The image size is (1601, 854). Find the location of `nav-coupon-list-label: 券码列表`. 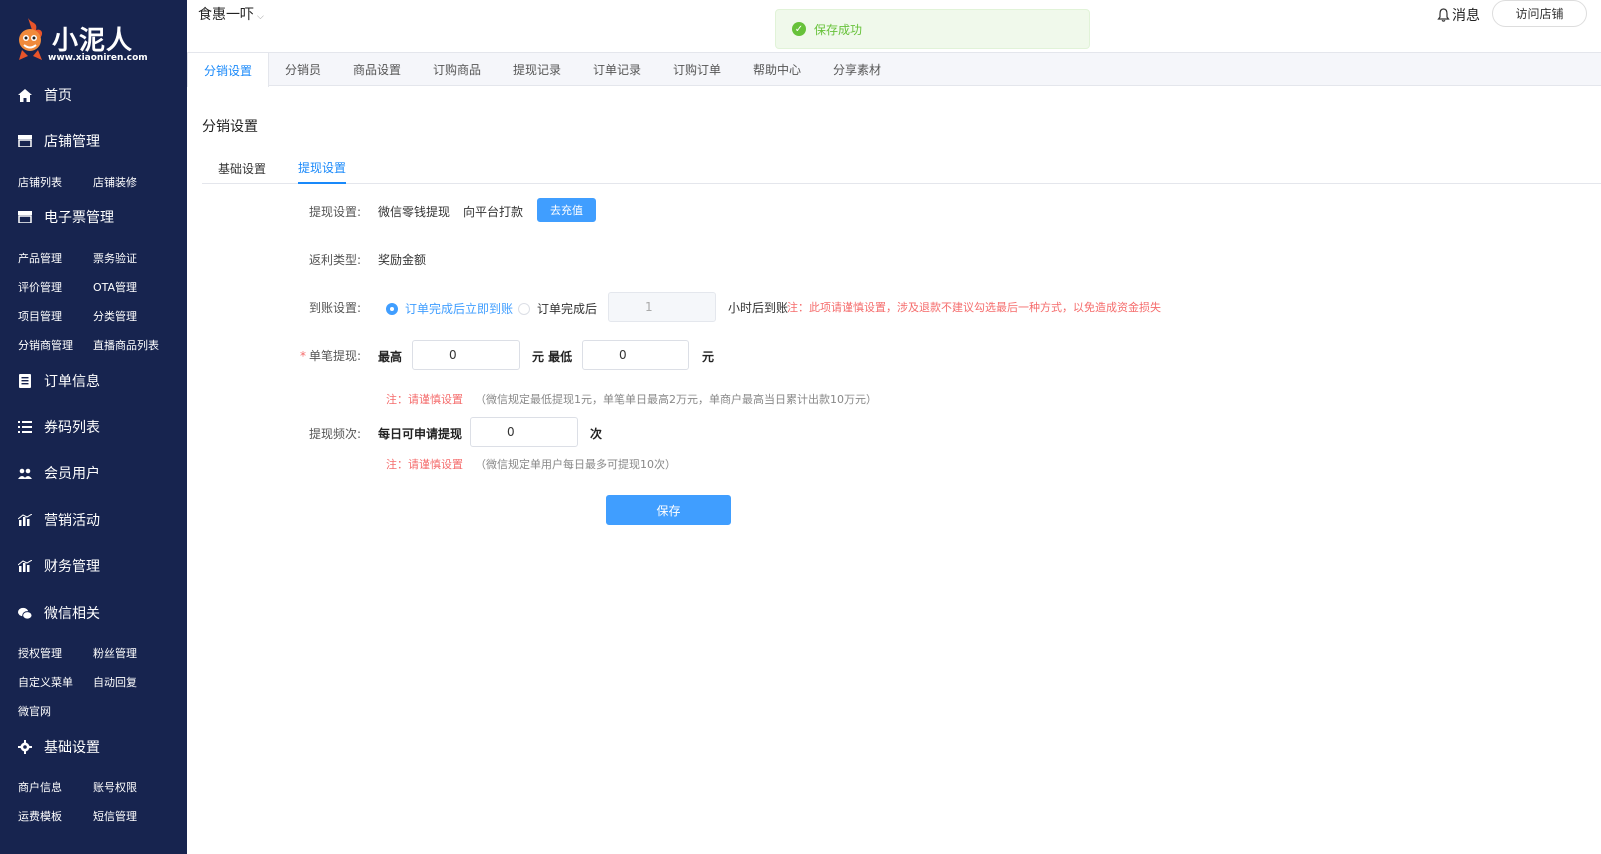

nav-coupon-list-label: 券码列表 is located at coordinates (72, 428).